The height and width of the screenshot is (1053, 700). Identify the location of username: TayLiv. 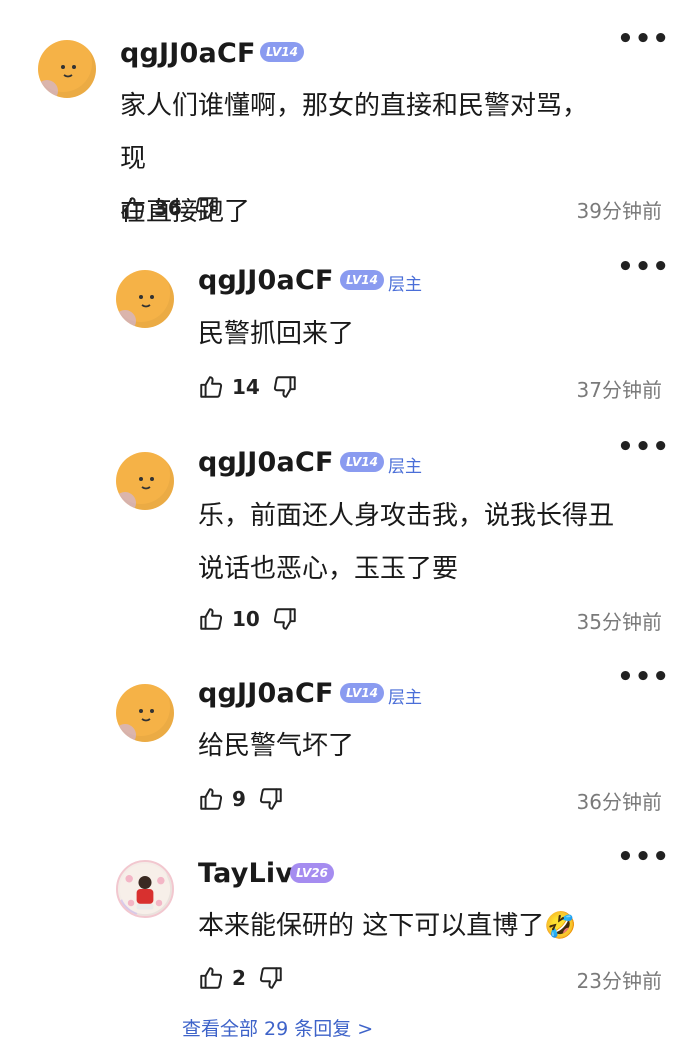
(245, 873).